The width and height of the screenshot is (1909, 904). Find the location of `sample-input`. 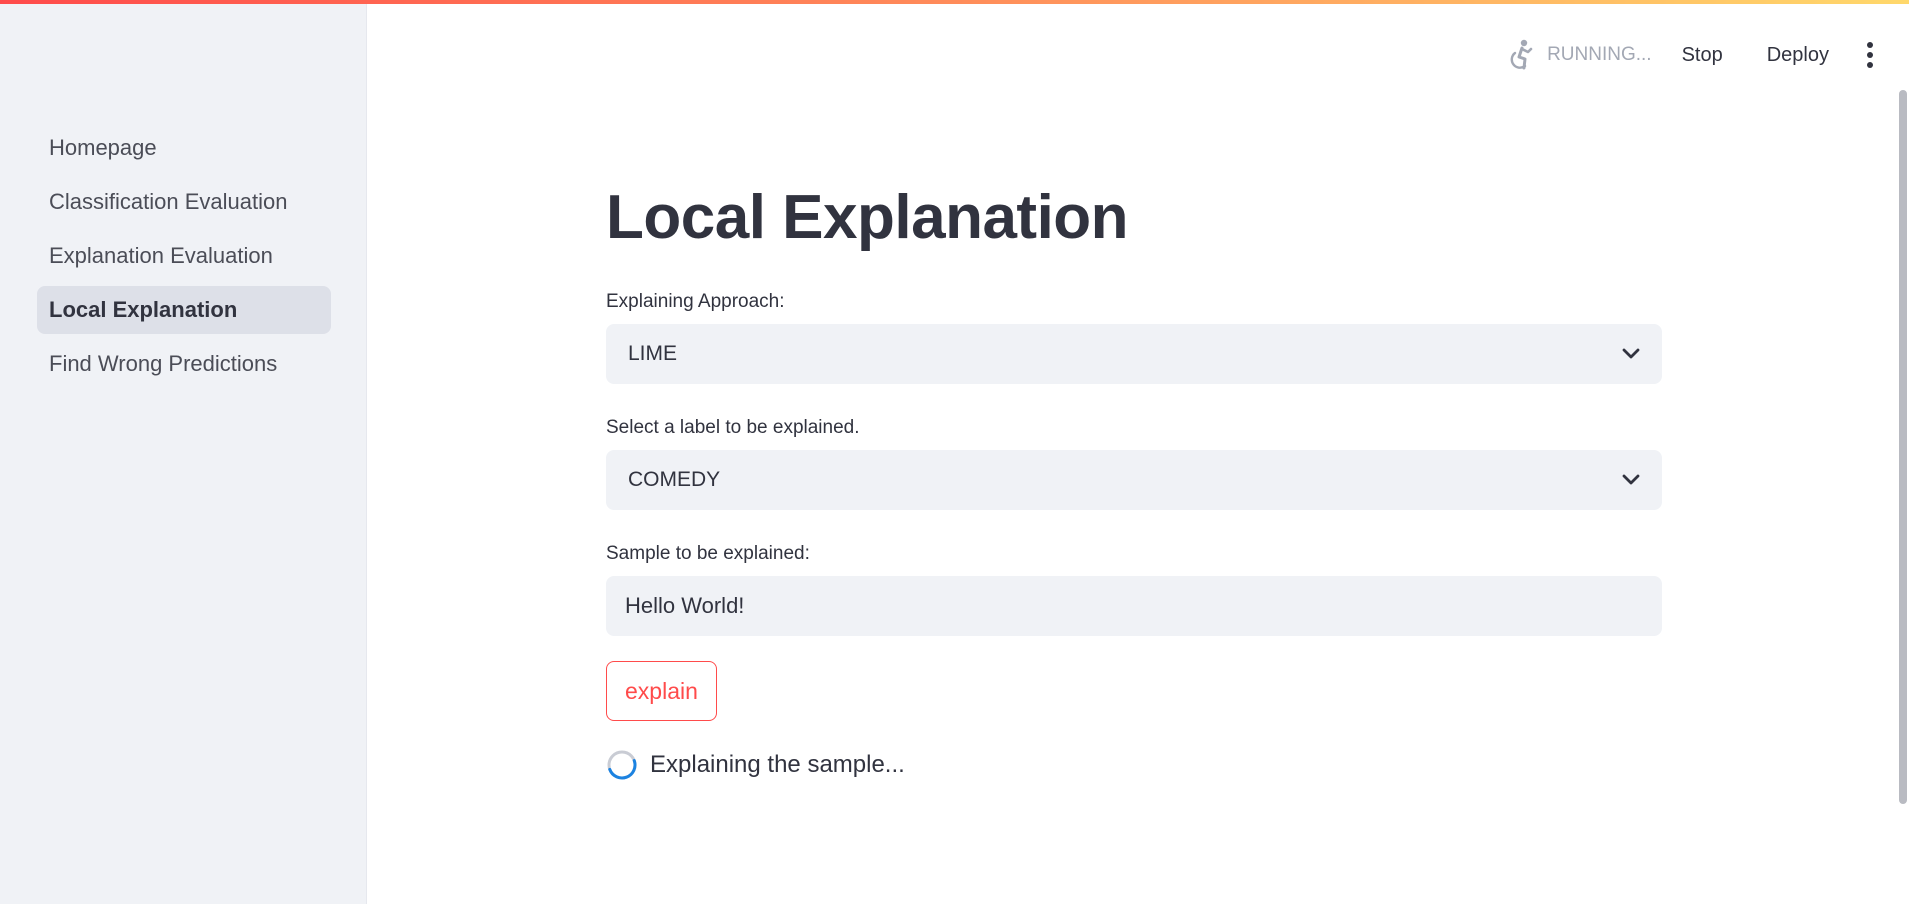

sample-input is located at coordinates (1134, 606).